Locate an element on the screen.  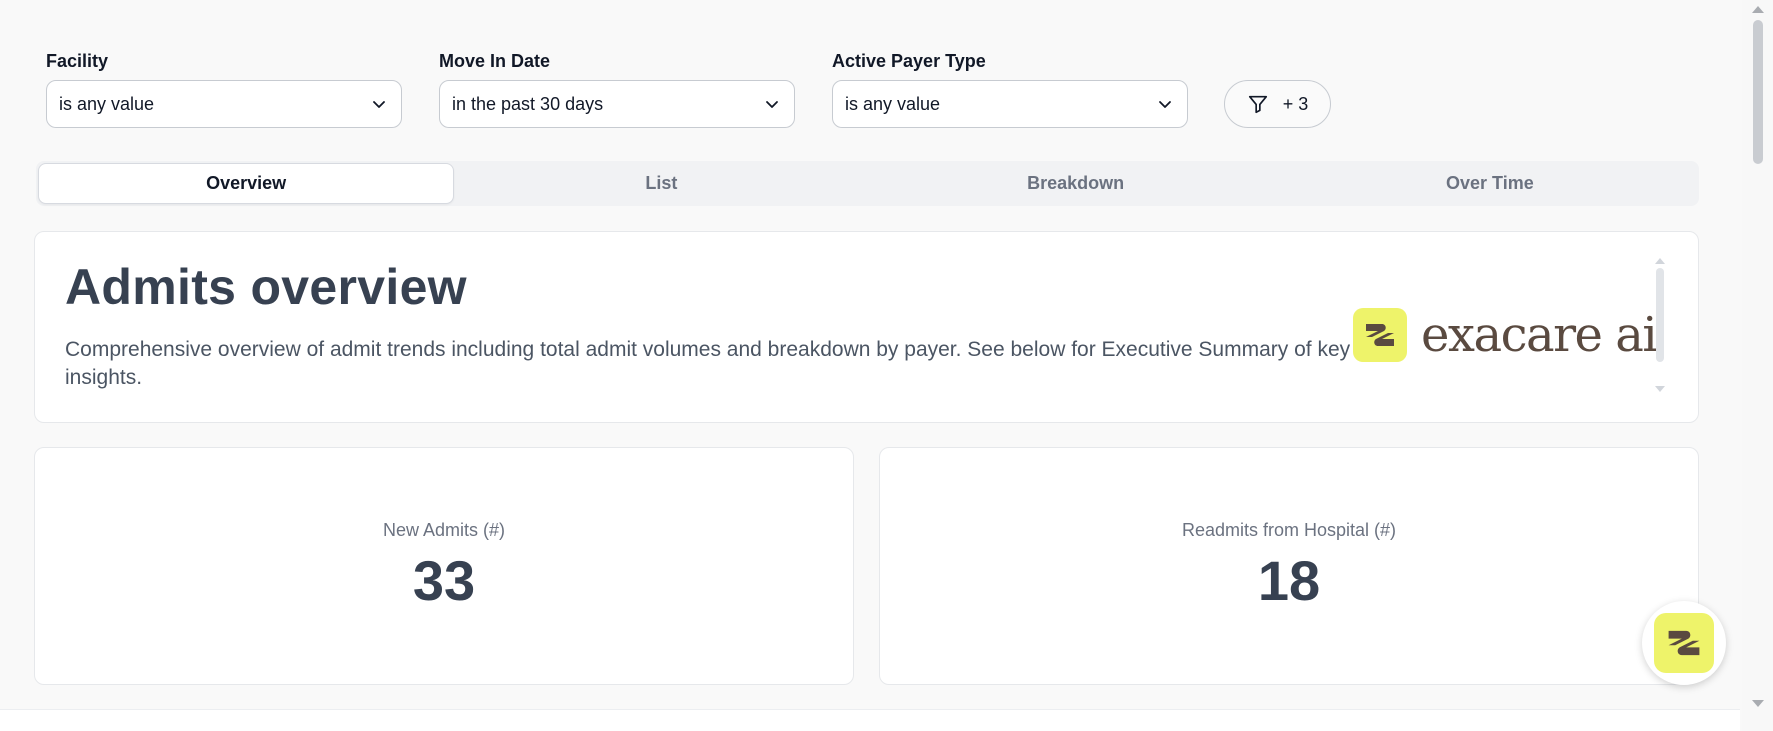
move-in-date-filter: Move In Date in the past 30 days is located at coordinates (617, 89).